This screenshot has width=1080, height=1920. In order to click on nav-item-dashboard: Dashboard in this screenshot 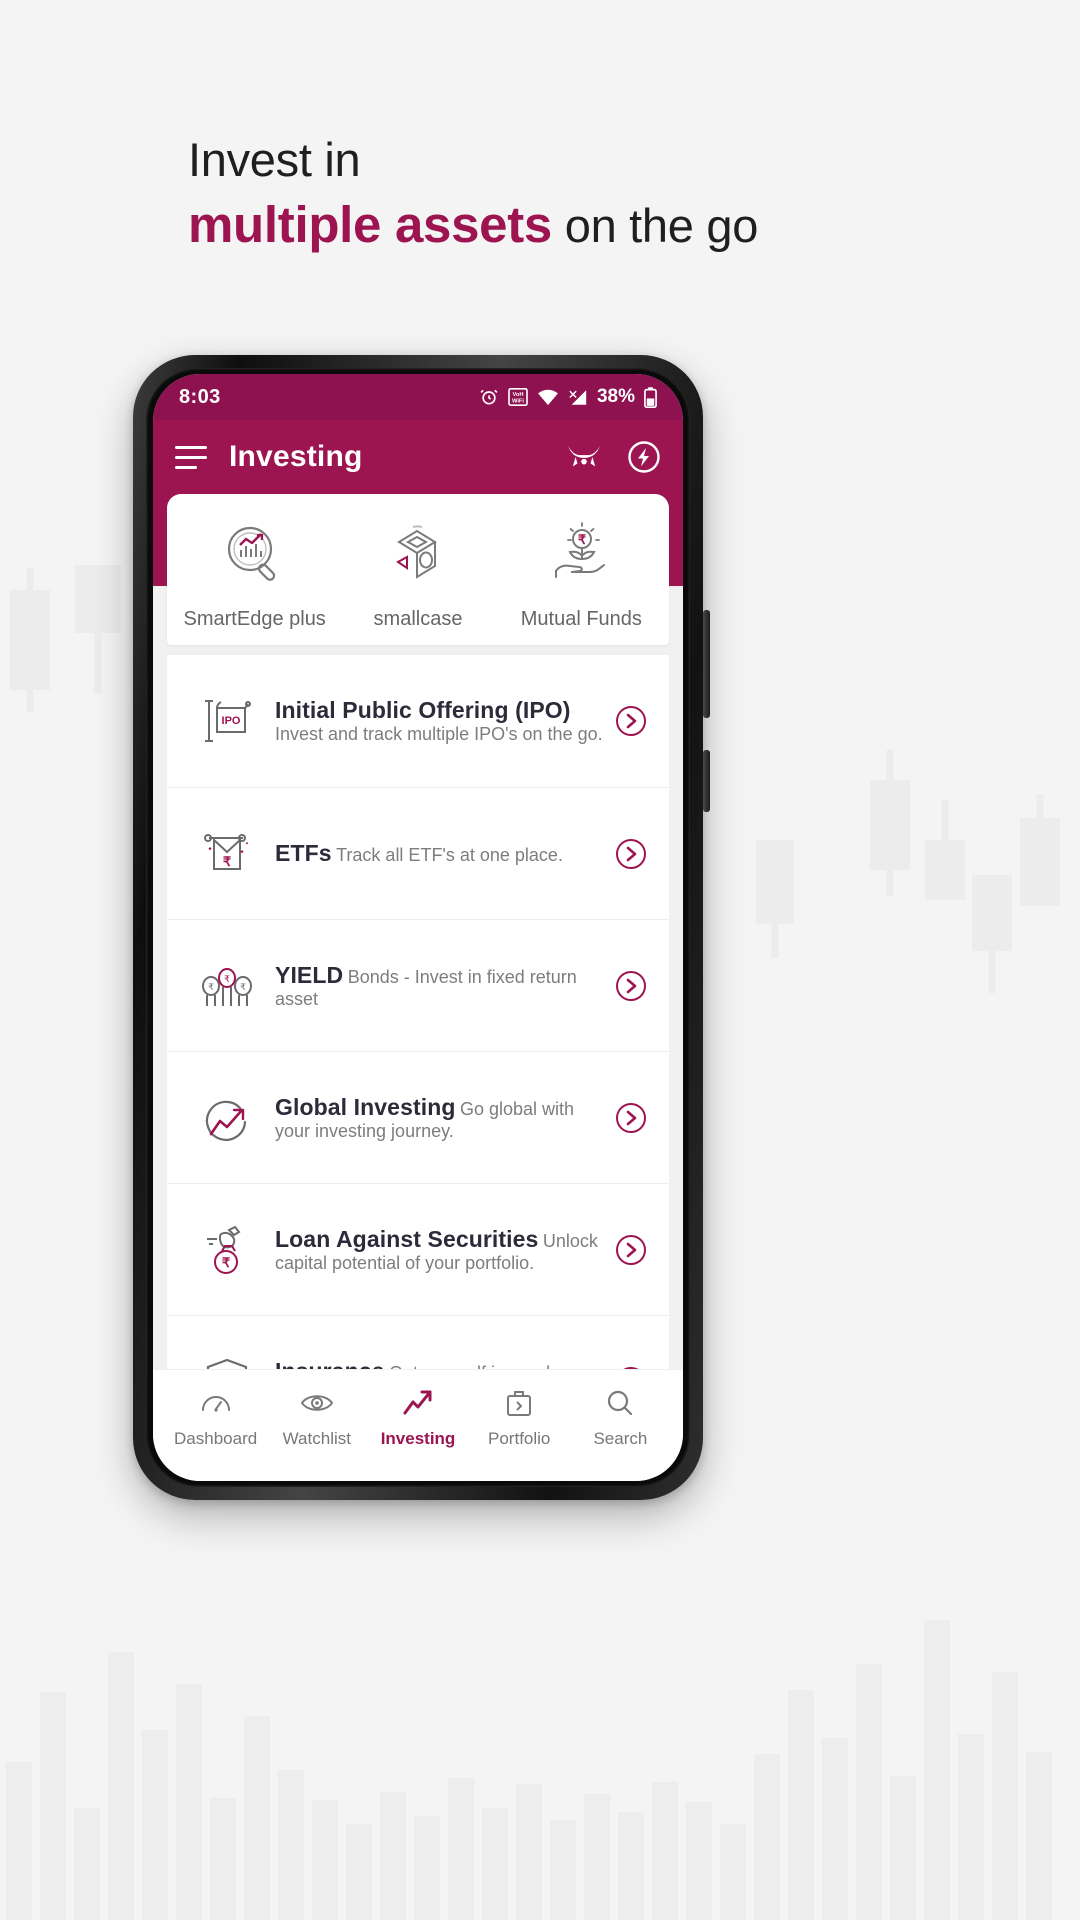, I will do `click(215, 1417)`.